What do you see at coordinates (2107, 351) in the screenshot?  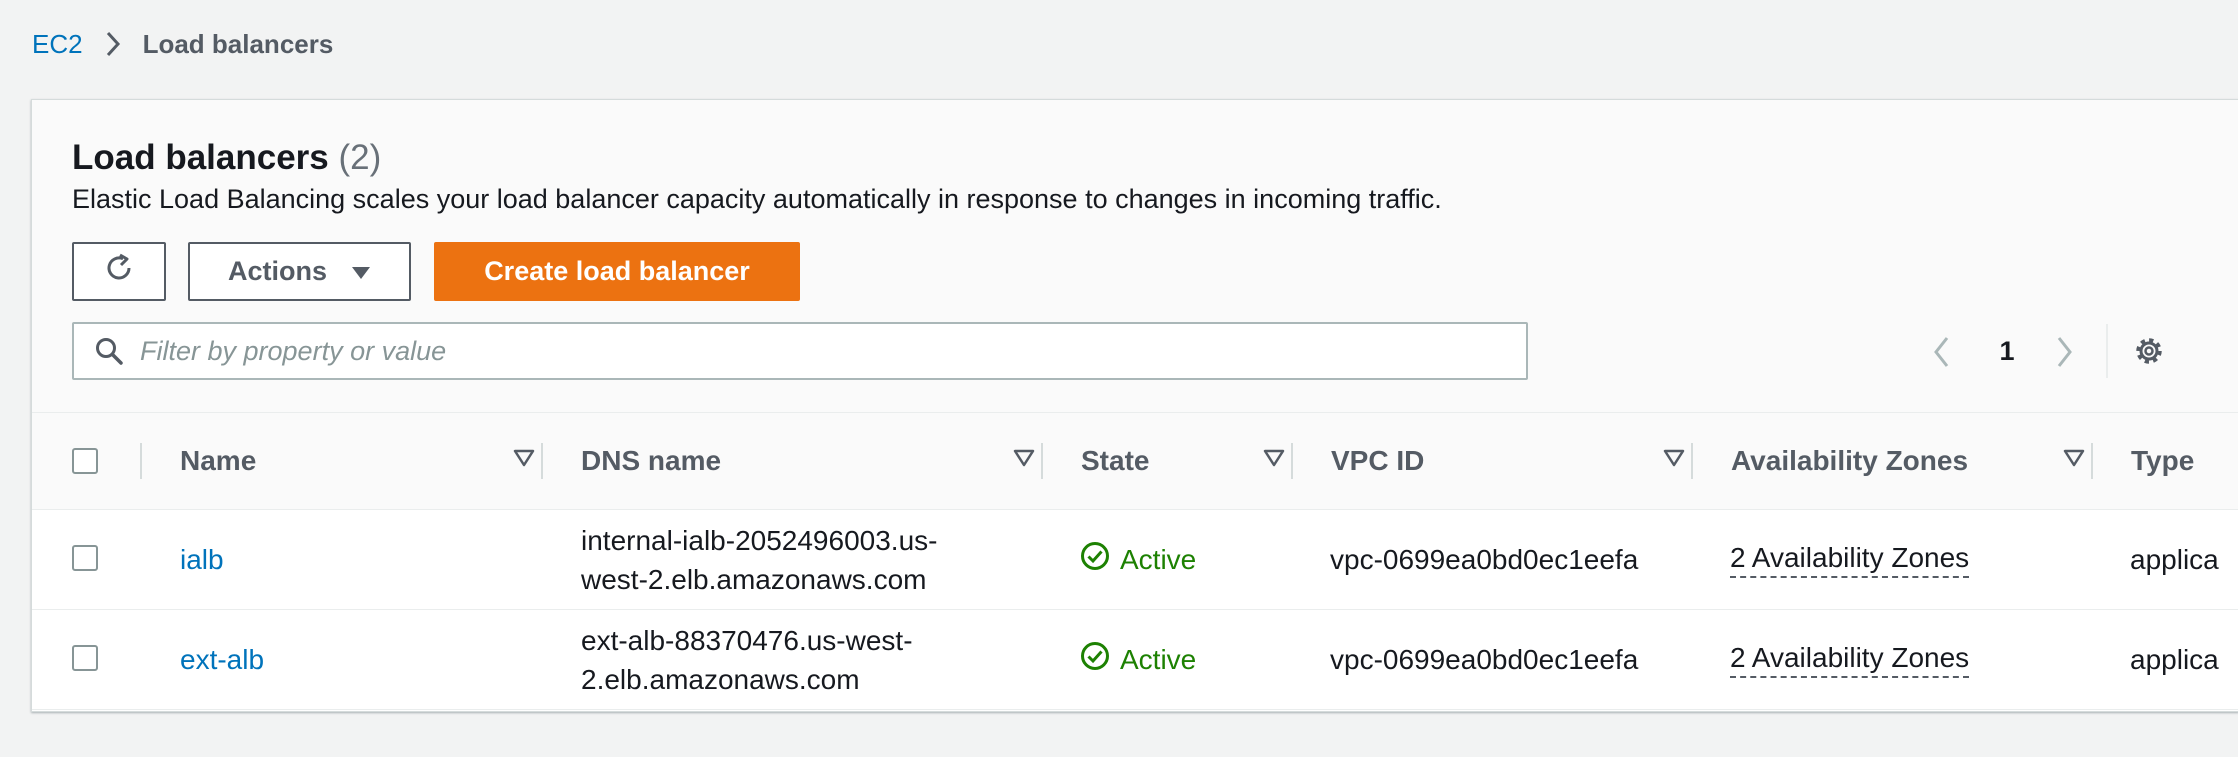 I see `pagination-divider` at bounding box center [2107, 351].